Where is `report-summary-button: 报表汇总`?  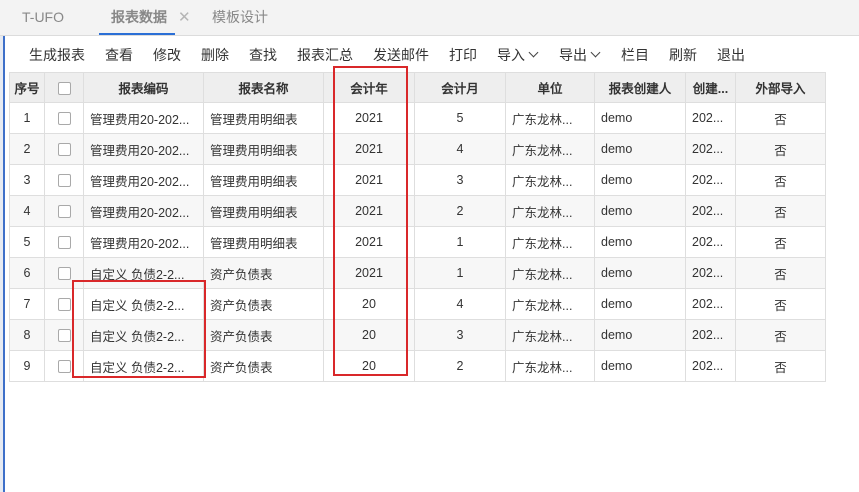
report-summary-button: 报表汇总 is located at coordinates (325, 54).